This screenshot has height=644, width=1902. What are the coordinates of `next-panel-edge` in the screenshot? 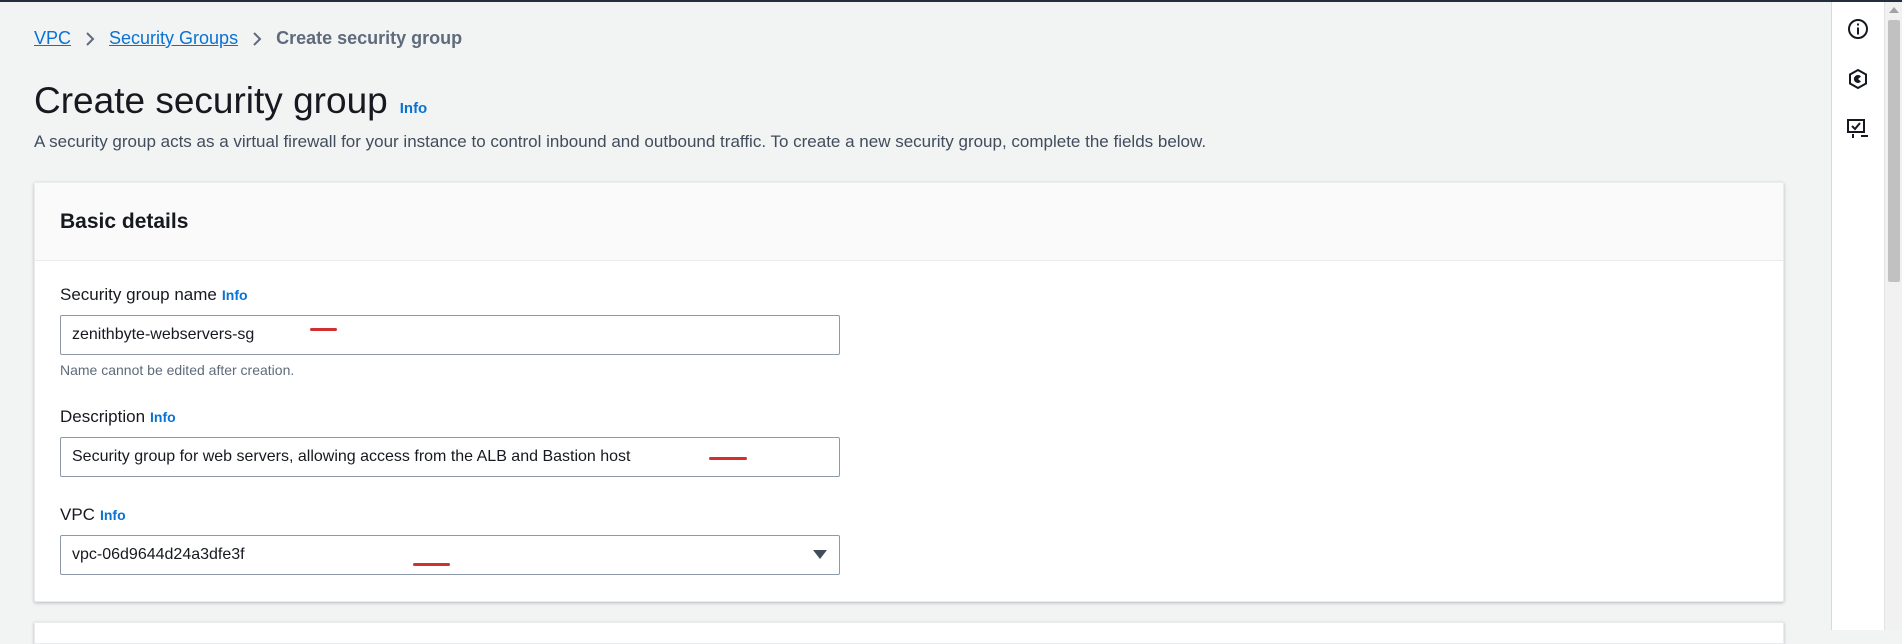 It's located at (909, 633).